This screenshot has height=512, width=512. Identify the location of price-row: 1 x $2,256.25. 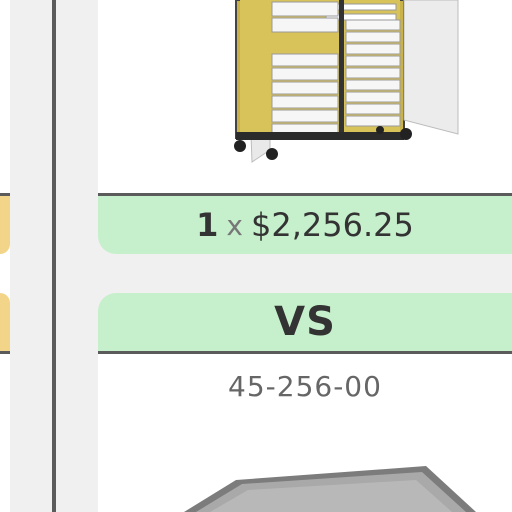
(305, 225).